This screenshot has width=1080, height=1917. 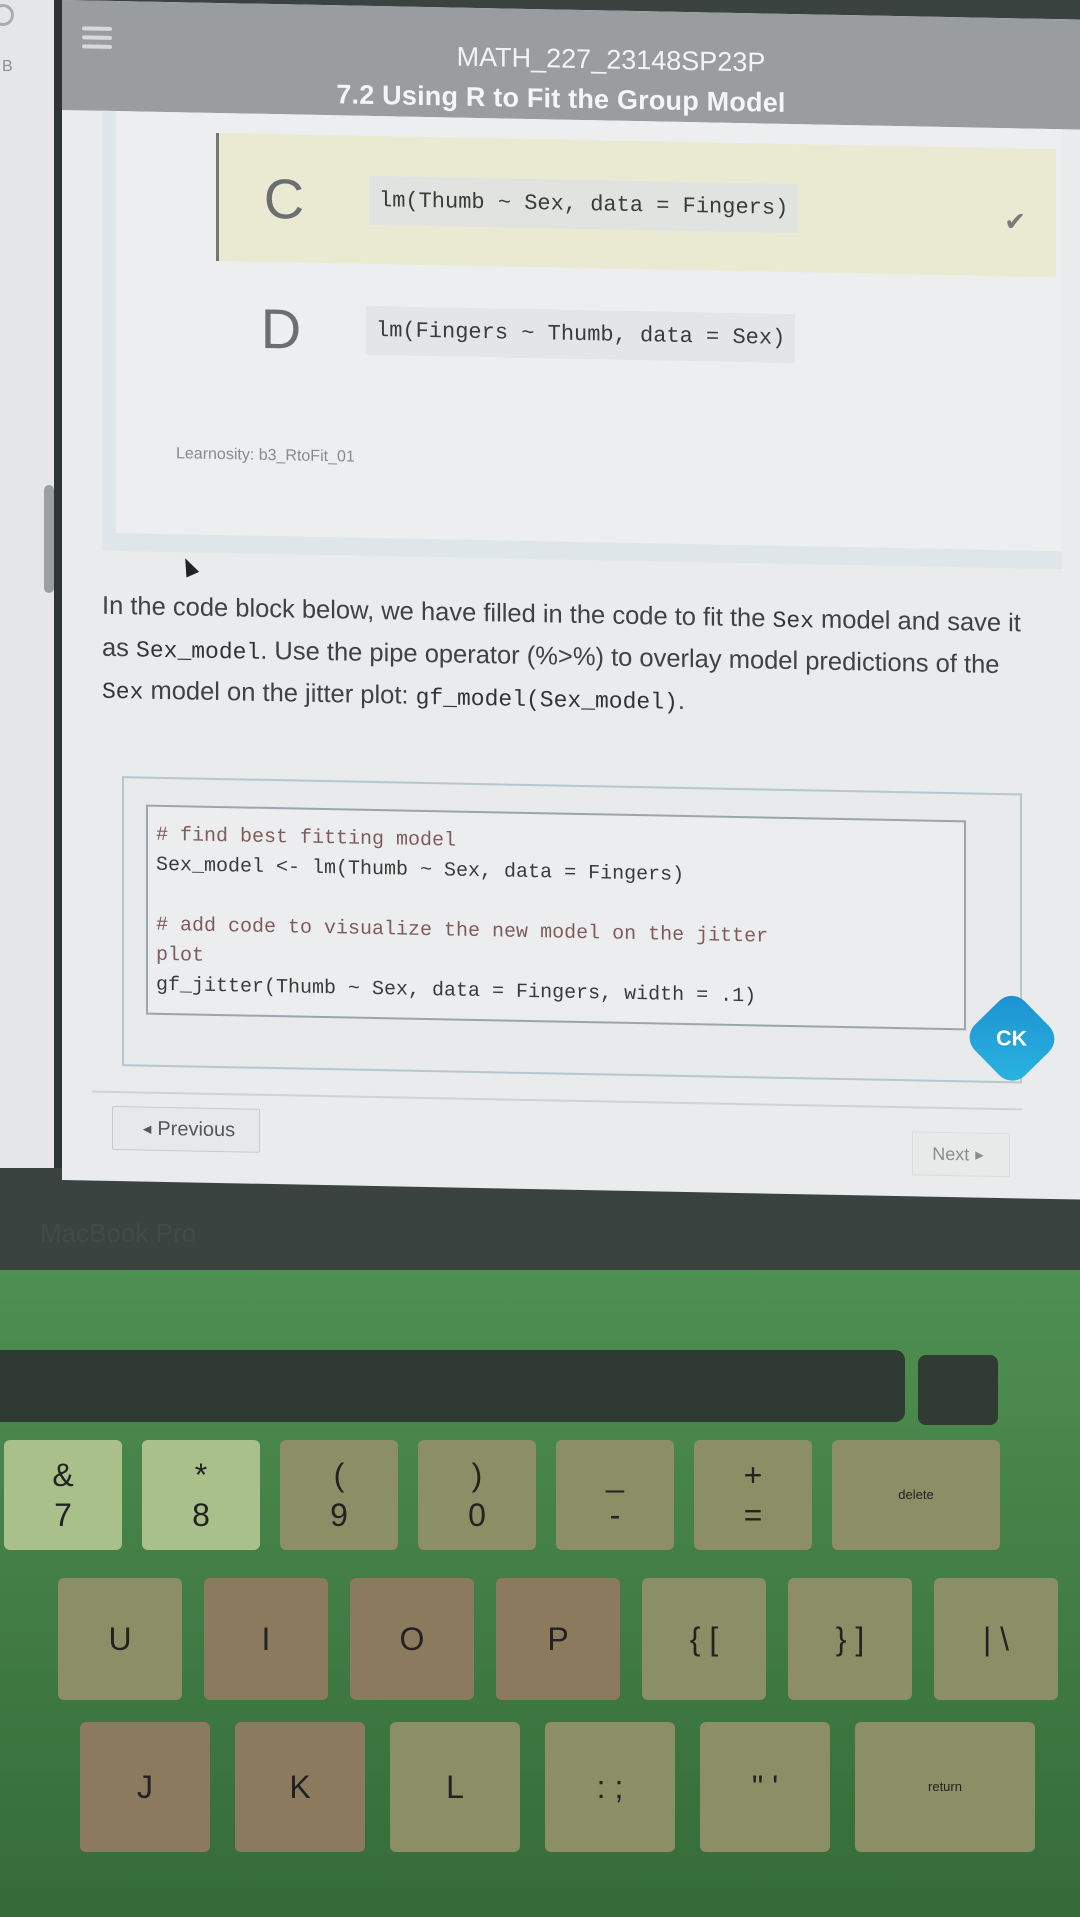 I want to click on answer-option-d: D lm(Fingers ~ Thumb, data = Sex), so click(x=636, y=335).